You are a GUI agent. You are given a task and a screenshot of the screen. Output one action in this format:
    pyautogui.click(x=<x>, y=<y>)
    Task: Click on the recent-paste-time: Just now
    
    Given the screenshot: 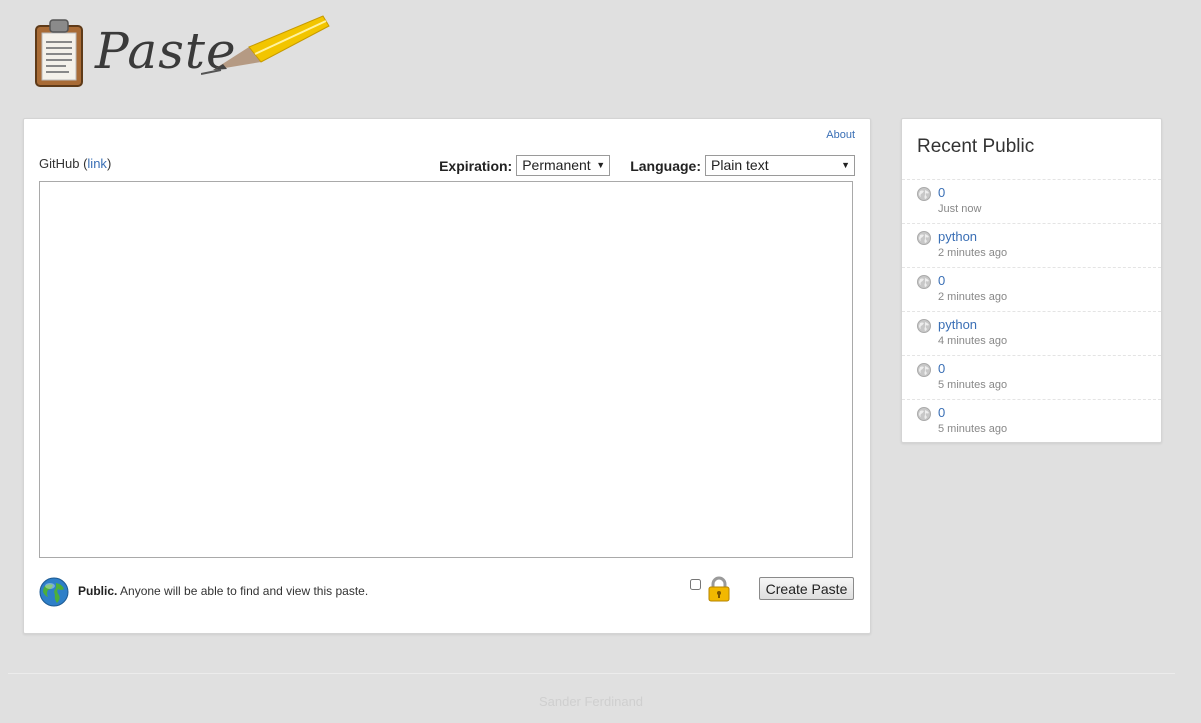 What is the action you would take?
    pyautogui.click(x=960, y=209)
    